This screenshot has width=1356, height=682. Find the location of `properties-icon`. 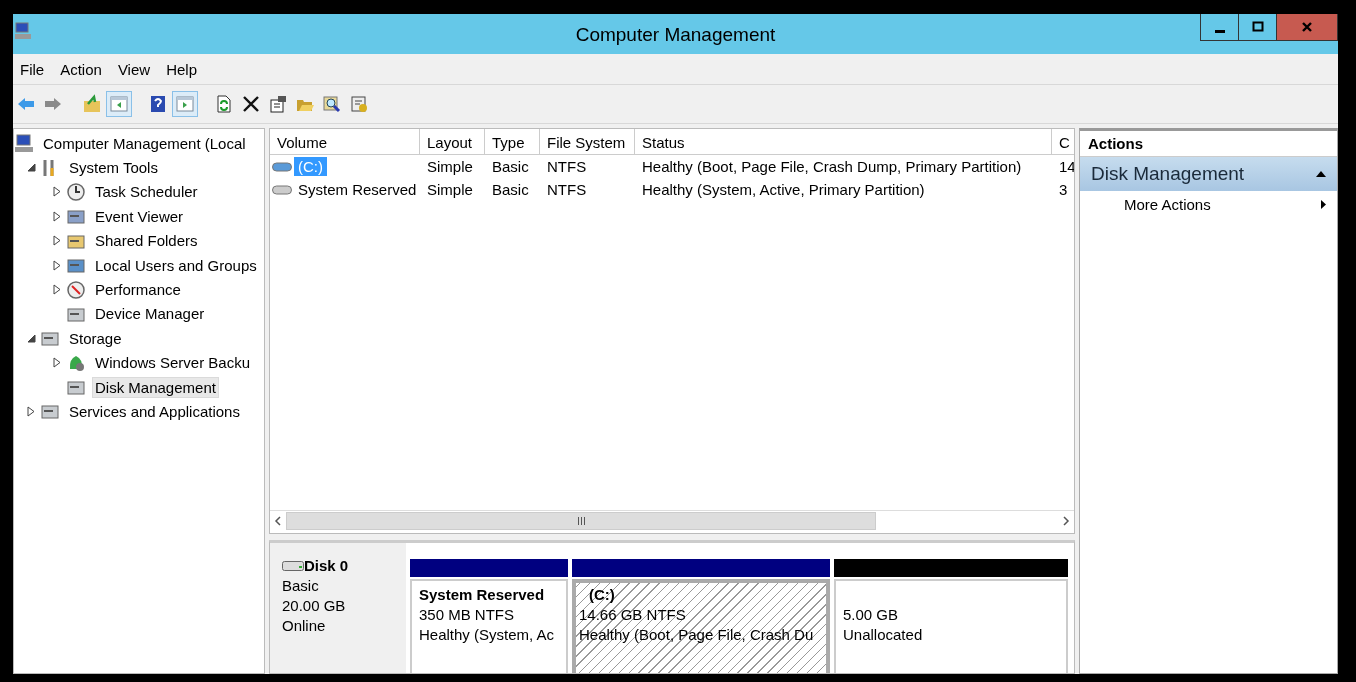

properties-icon is located at coordinates (278, 104).